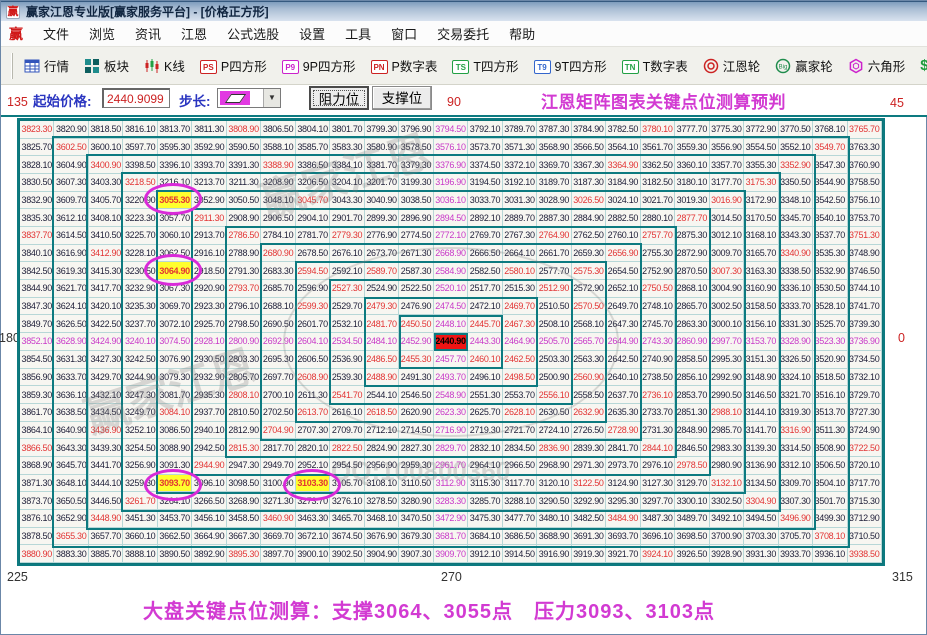 This screenshot has width=927, height=635. I want to click on support-button: 支撑位, so click(402, 98).